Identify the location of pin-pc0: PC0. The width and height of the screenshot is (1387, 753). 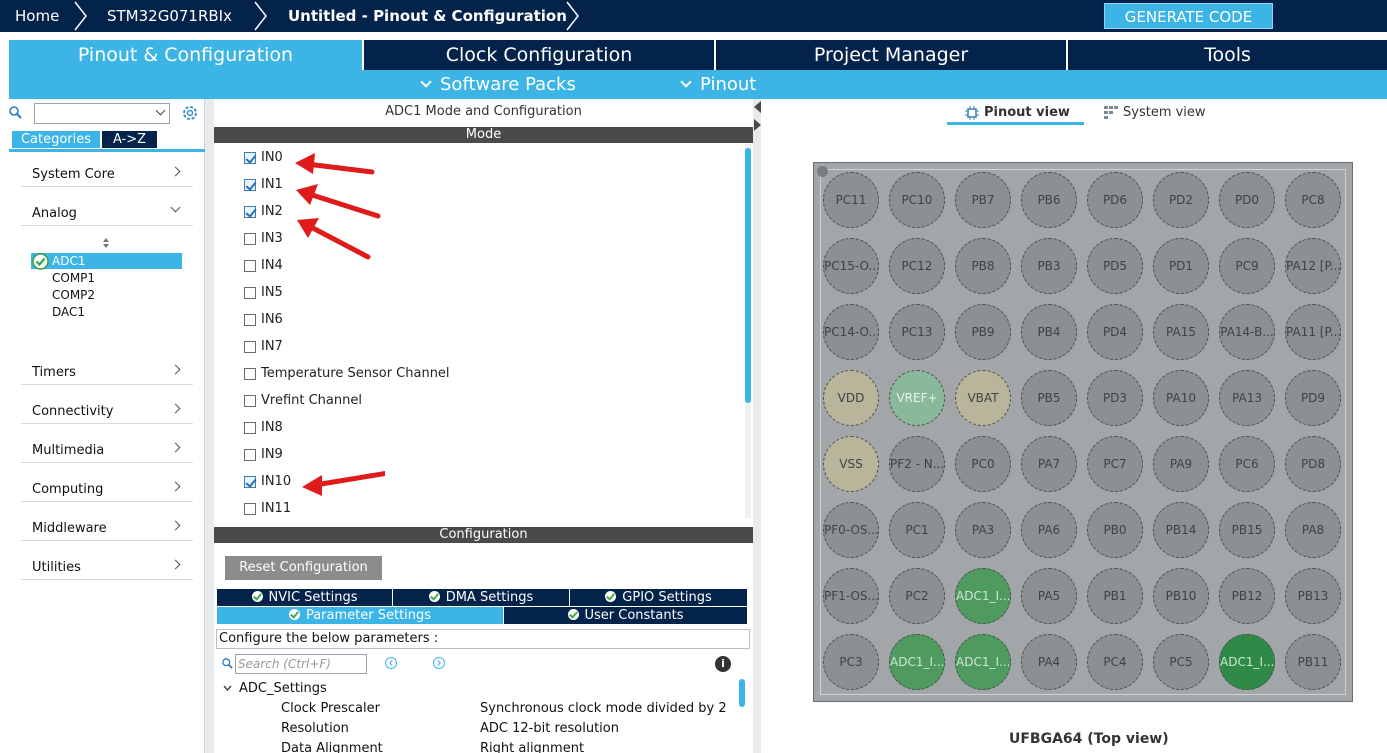
(983, 464).